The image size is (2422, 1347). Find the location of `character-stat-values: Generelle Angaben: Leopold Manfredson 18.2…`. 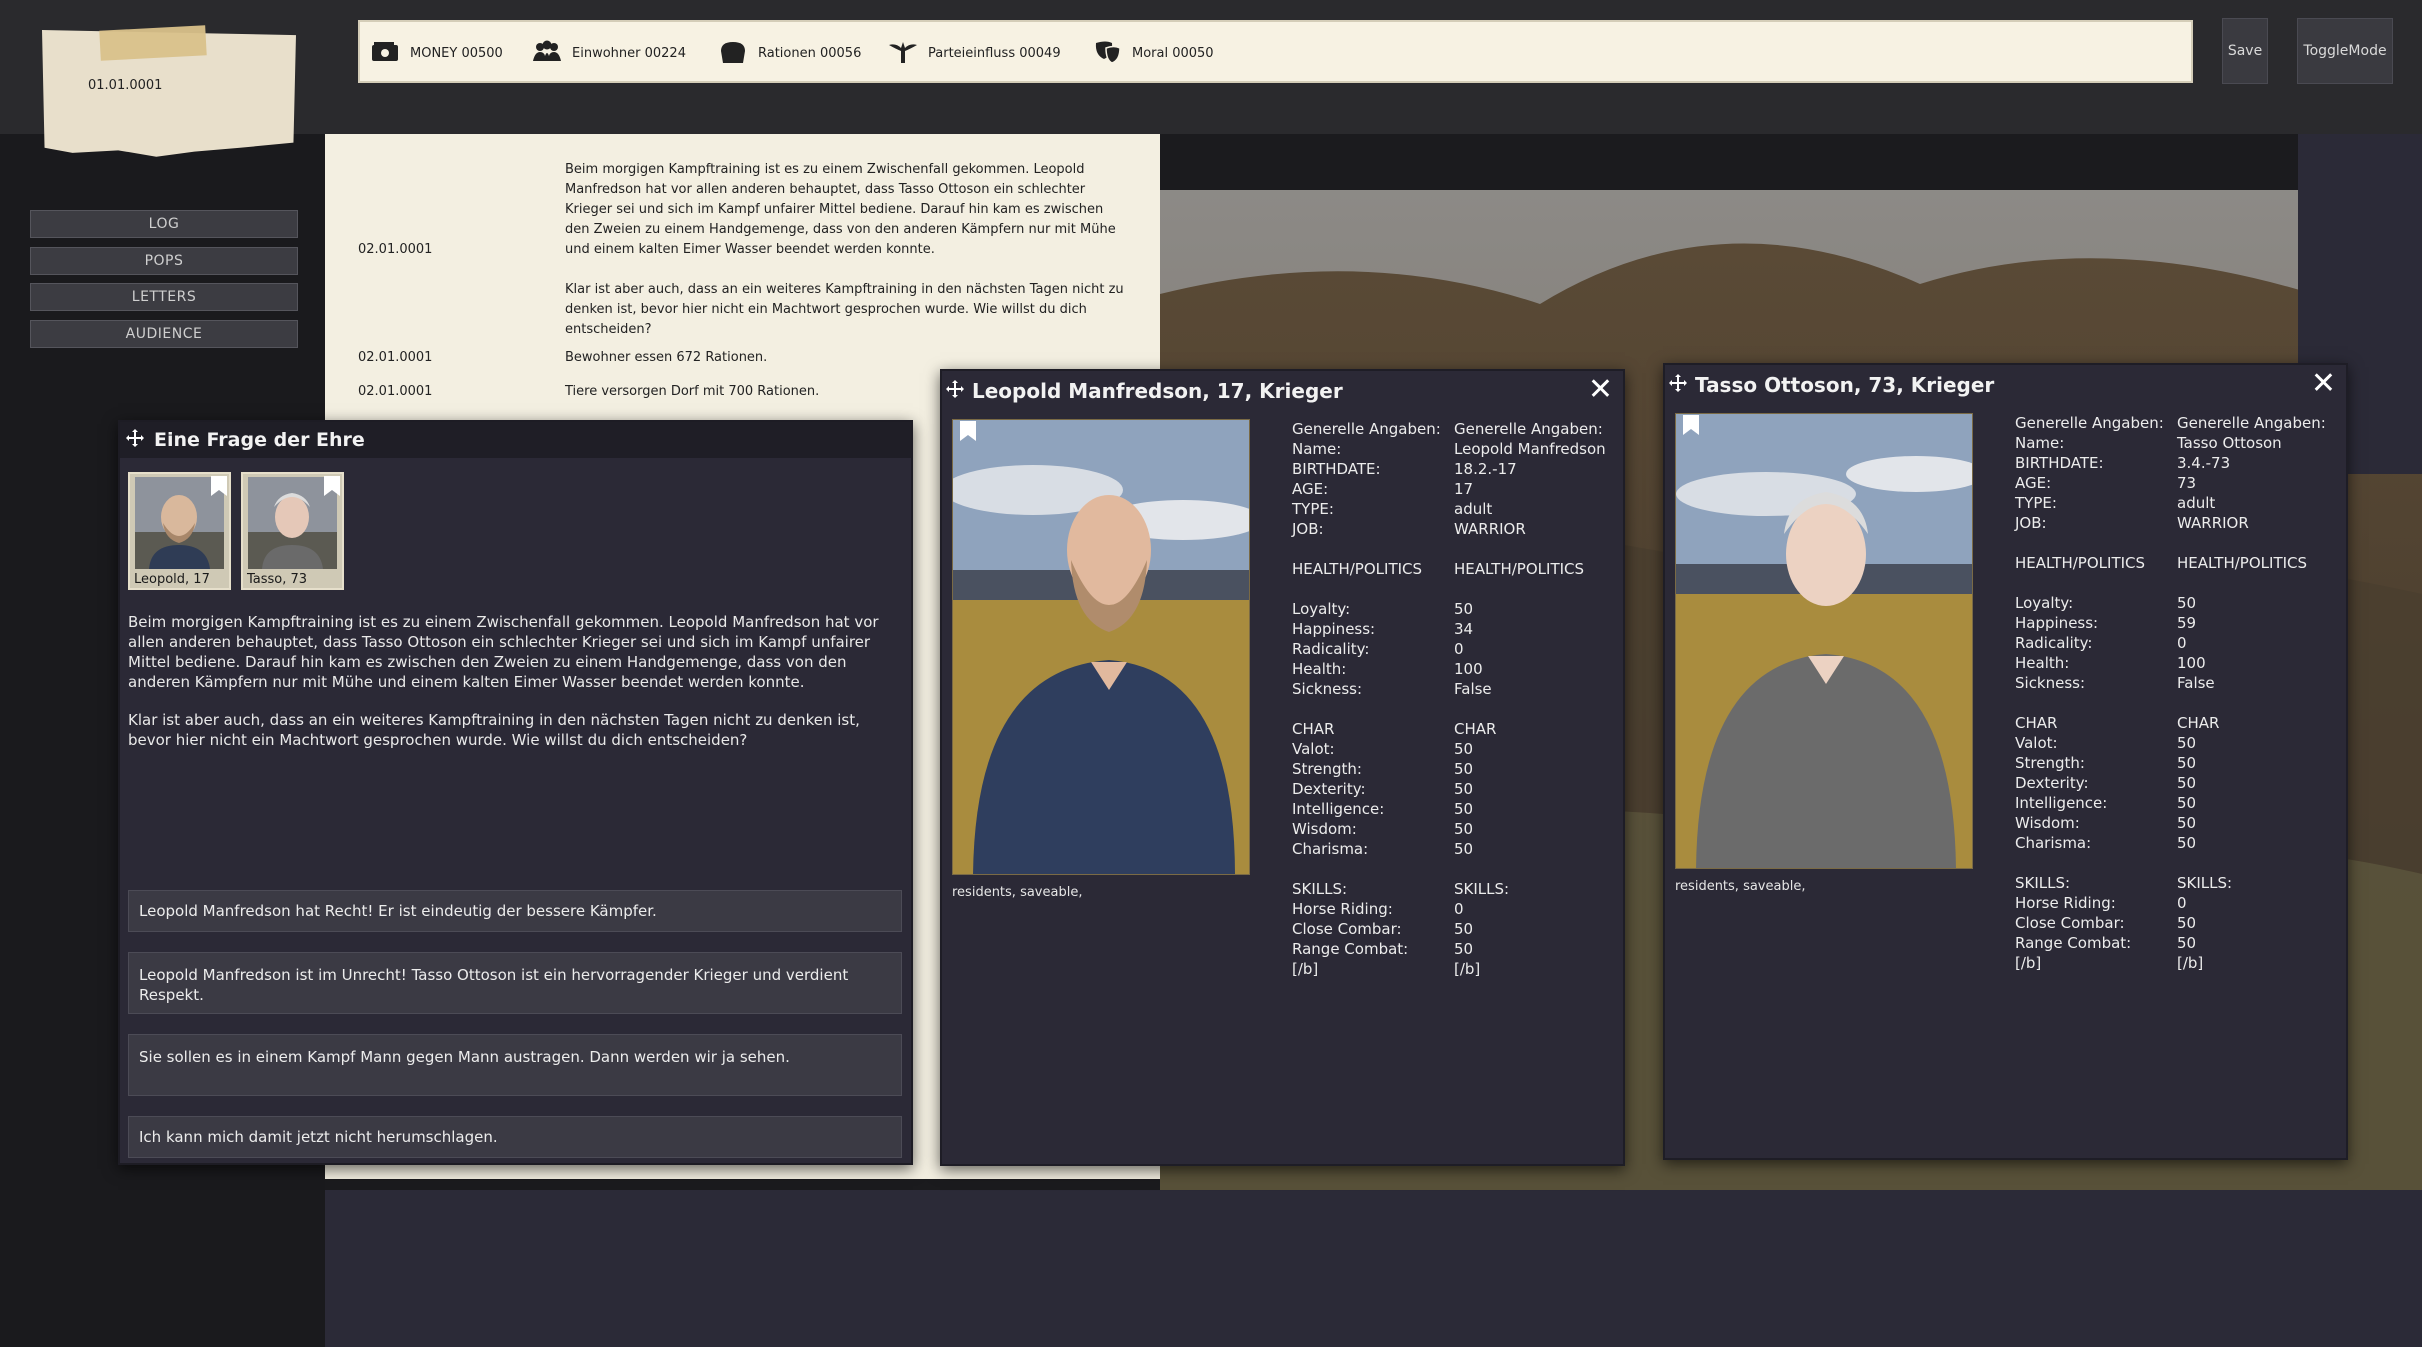

character-stat-values: Generelle Angaben: Leopold Manfredson 18.2… is located at coordinates (1530, 699).